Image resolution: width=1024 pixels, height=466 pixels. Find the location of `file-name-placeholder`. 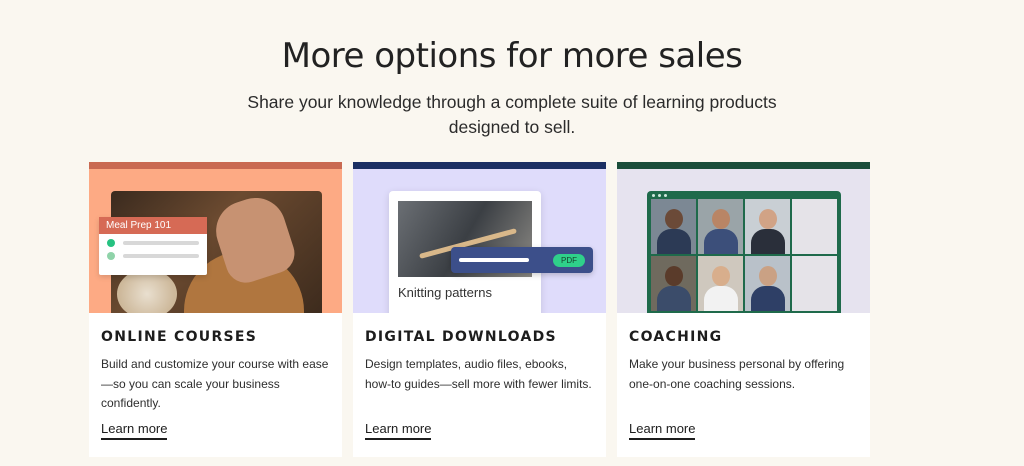

file-name-placeholder is located at coordinates (494, 260).